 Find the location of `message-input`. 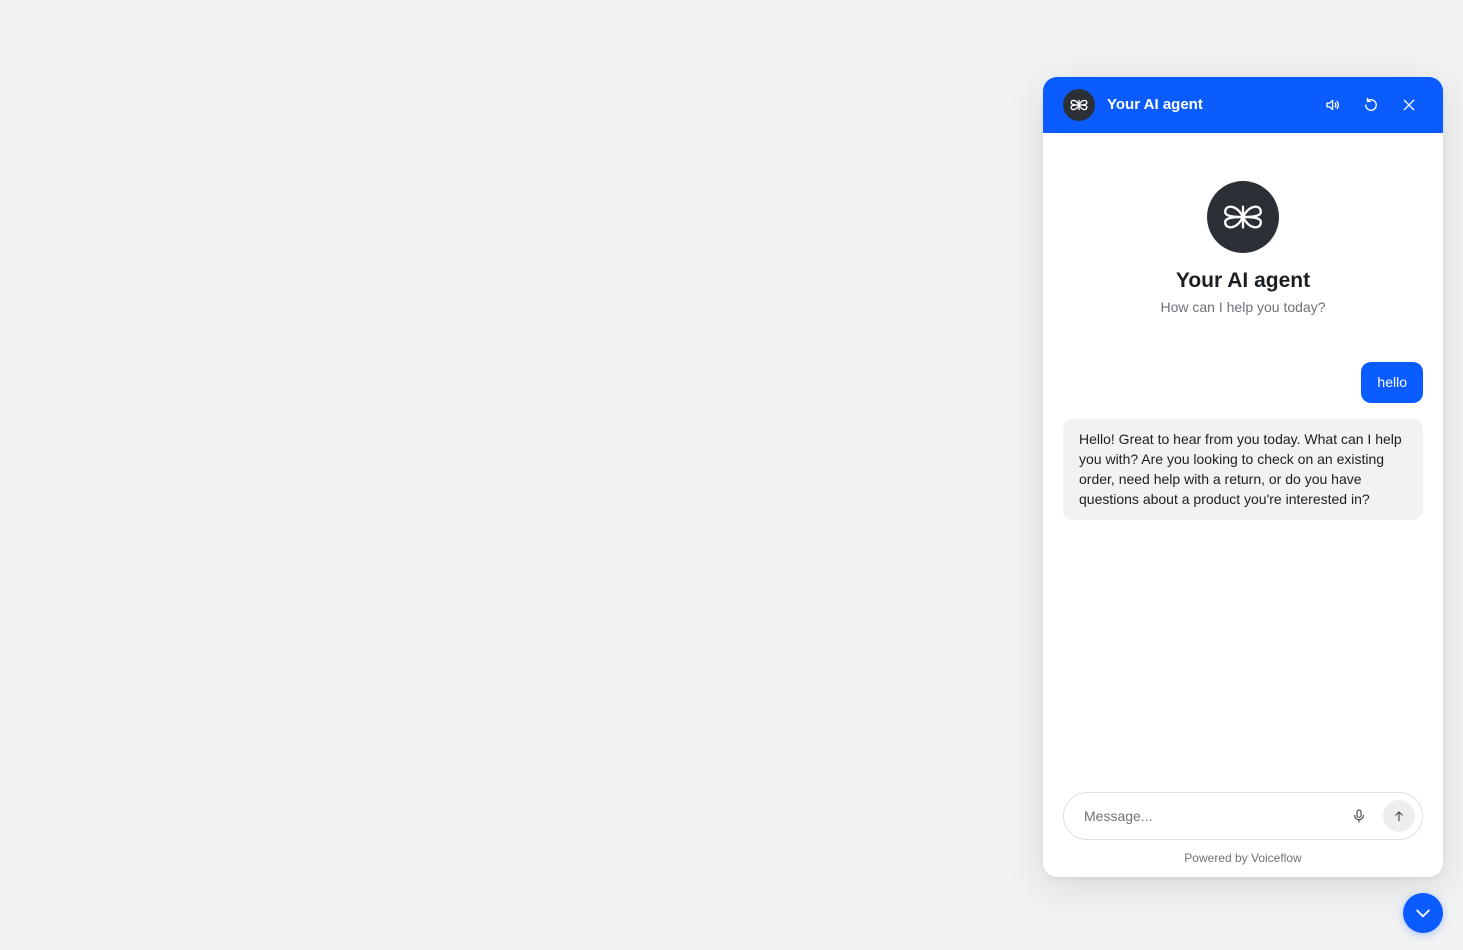

message-input is located at coordinates (1209, 816).